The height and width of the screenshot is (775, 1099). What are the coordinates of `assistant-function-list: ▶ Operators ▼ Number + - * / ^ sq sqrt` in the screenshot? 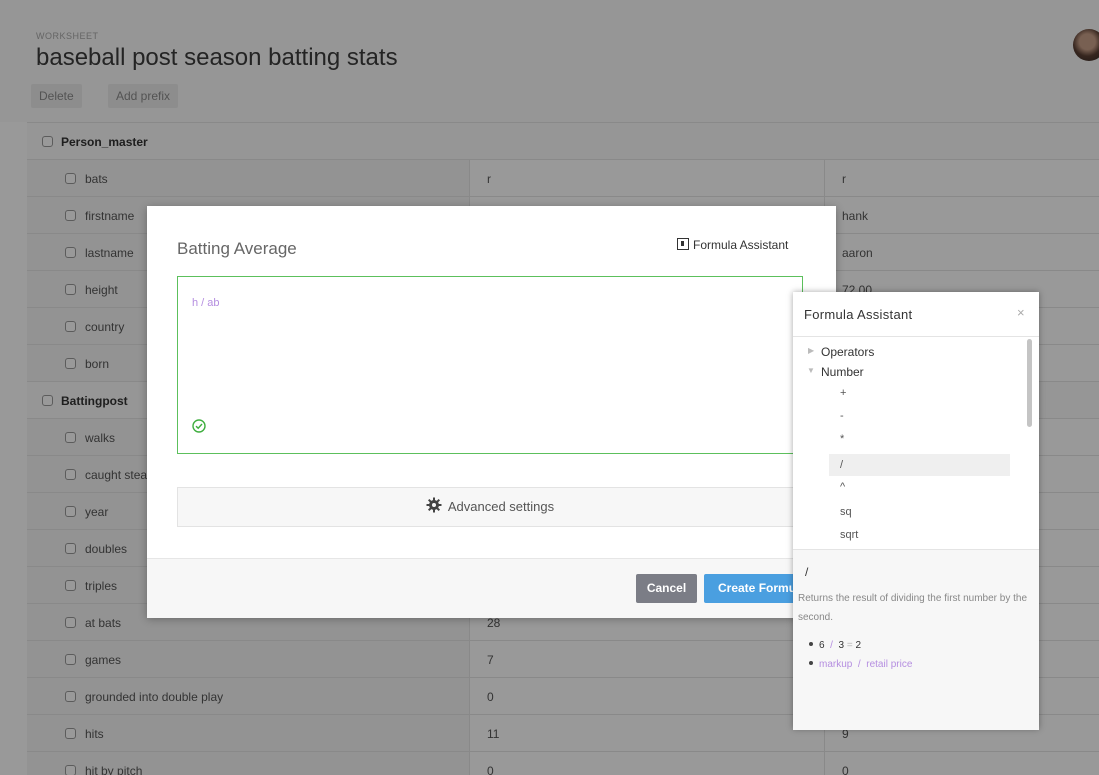 It's located at (916, 443).